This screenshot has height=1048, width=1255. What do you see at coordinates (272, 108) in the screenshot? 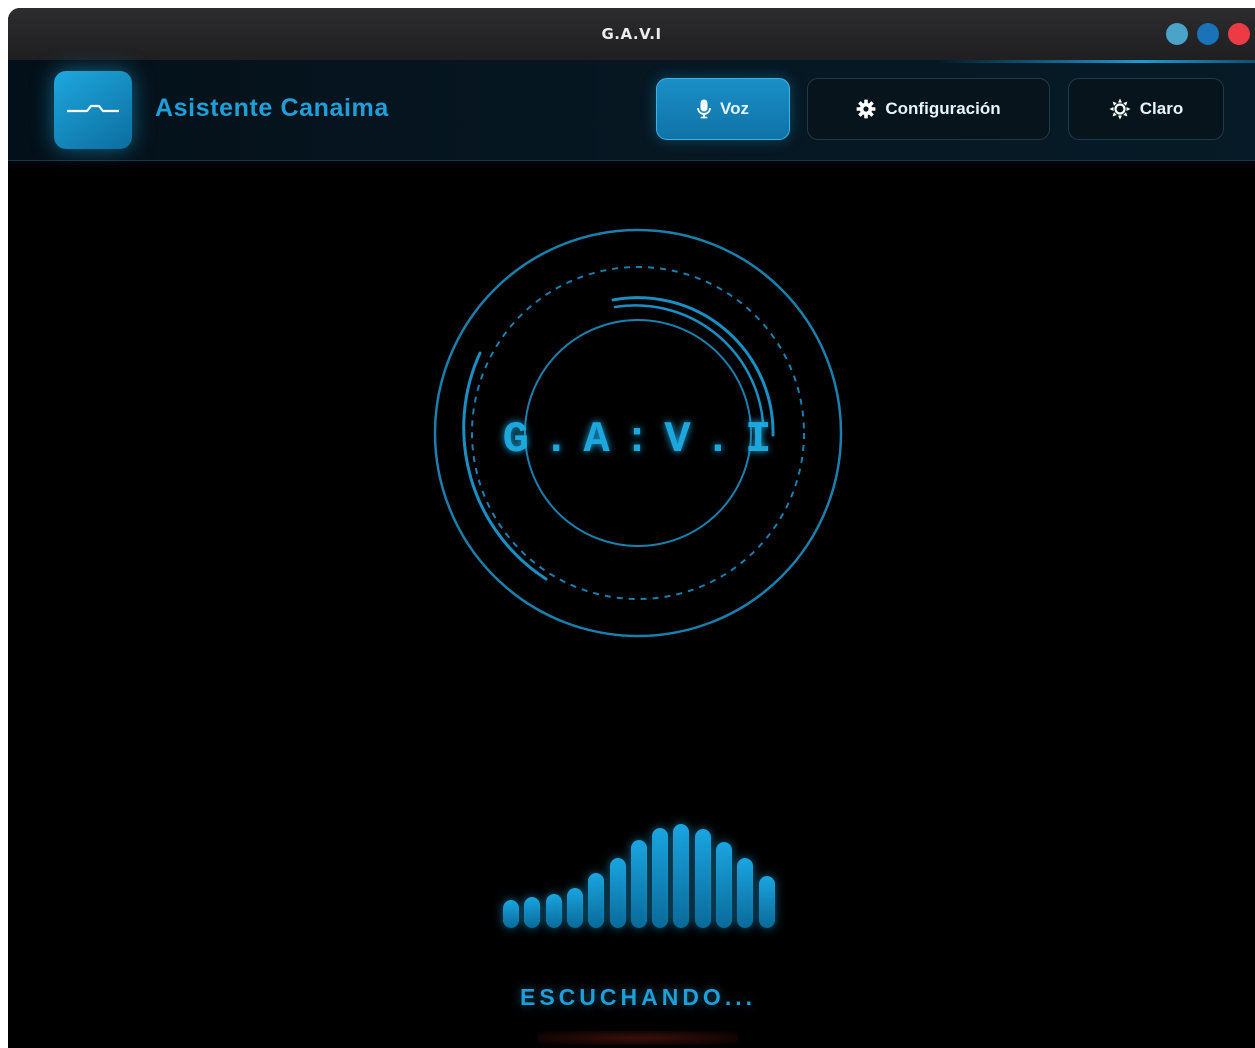
I see `brand-title: Asistente Canaima` at bounding box center [272, 108].